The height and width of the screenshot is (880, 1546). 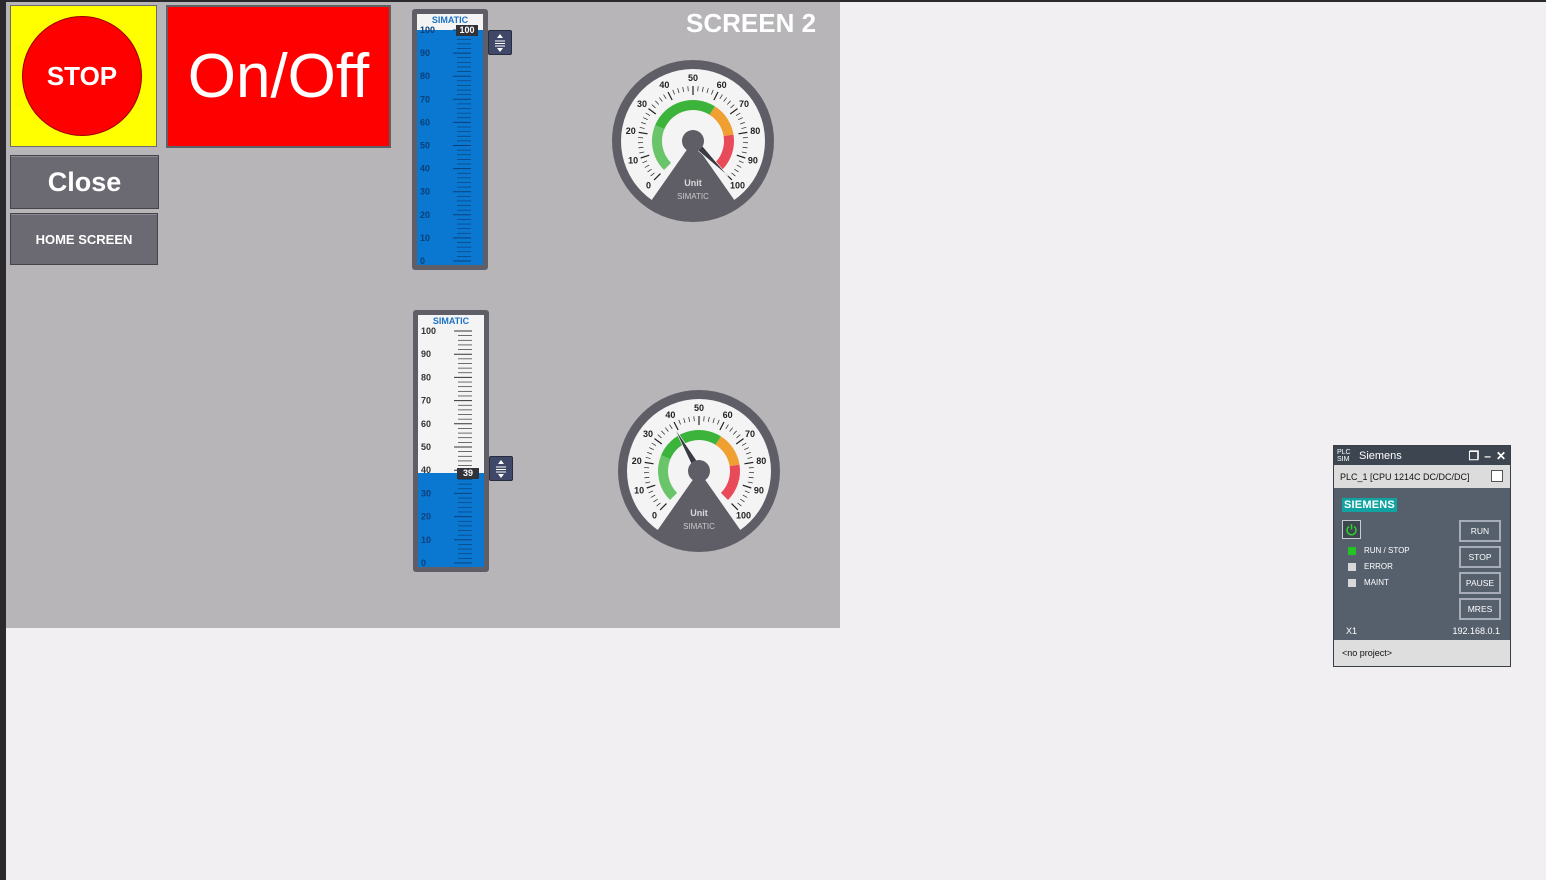 What do you see at coordinates (751, 23) in the screenshot?
I see `screen-title: SCREEN 2` at bounding box center [751, 23].